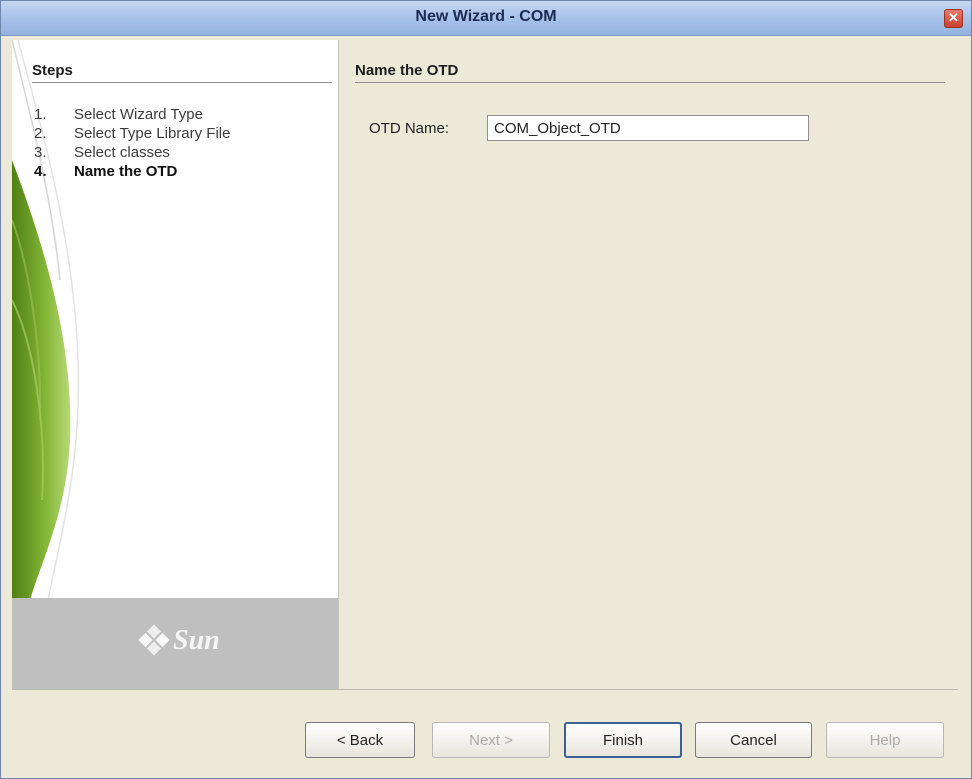 The height and width of the screenshot is (779, 972). I want to click on close-icon: ✕, so click(953, 17).